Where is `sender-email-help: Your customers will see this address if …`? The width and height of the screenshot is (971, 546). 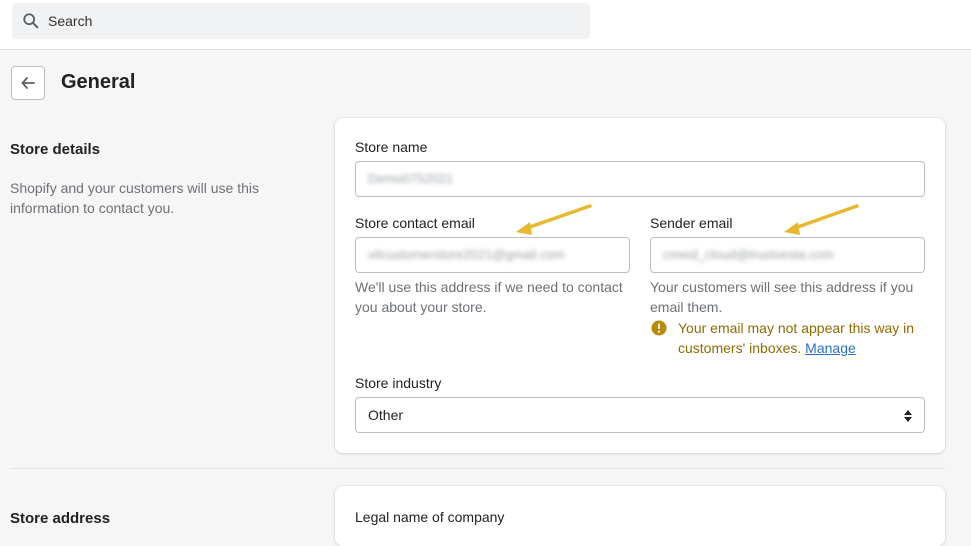 sender-email-help: Your customers will see this address if … is located at coordinates (782, 297).